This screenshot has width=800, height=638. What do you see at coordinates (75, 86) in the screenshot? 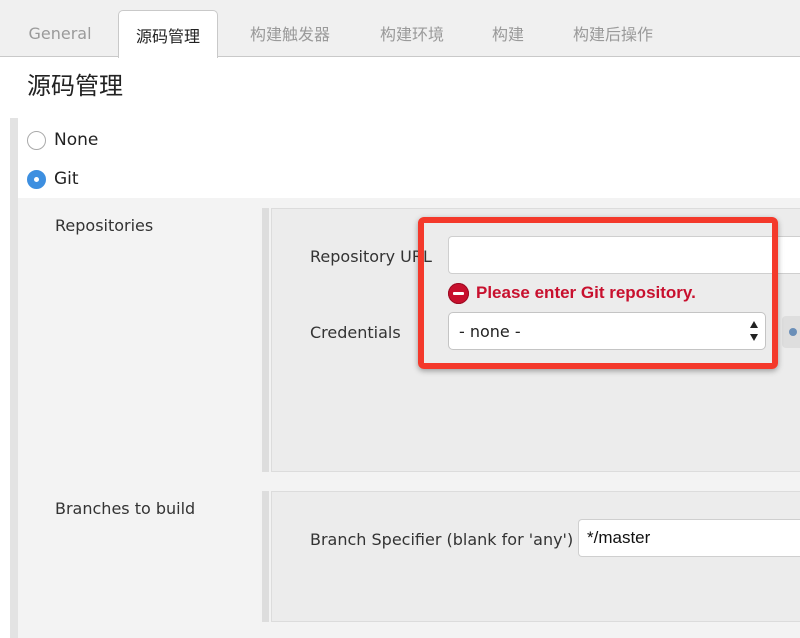
I see `section-title: 源码管理` at bounding box center [75, 86].